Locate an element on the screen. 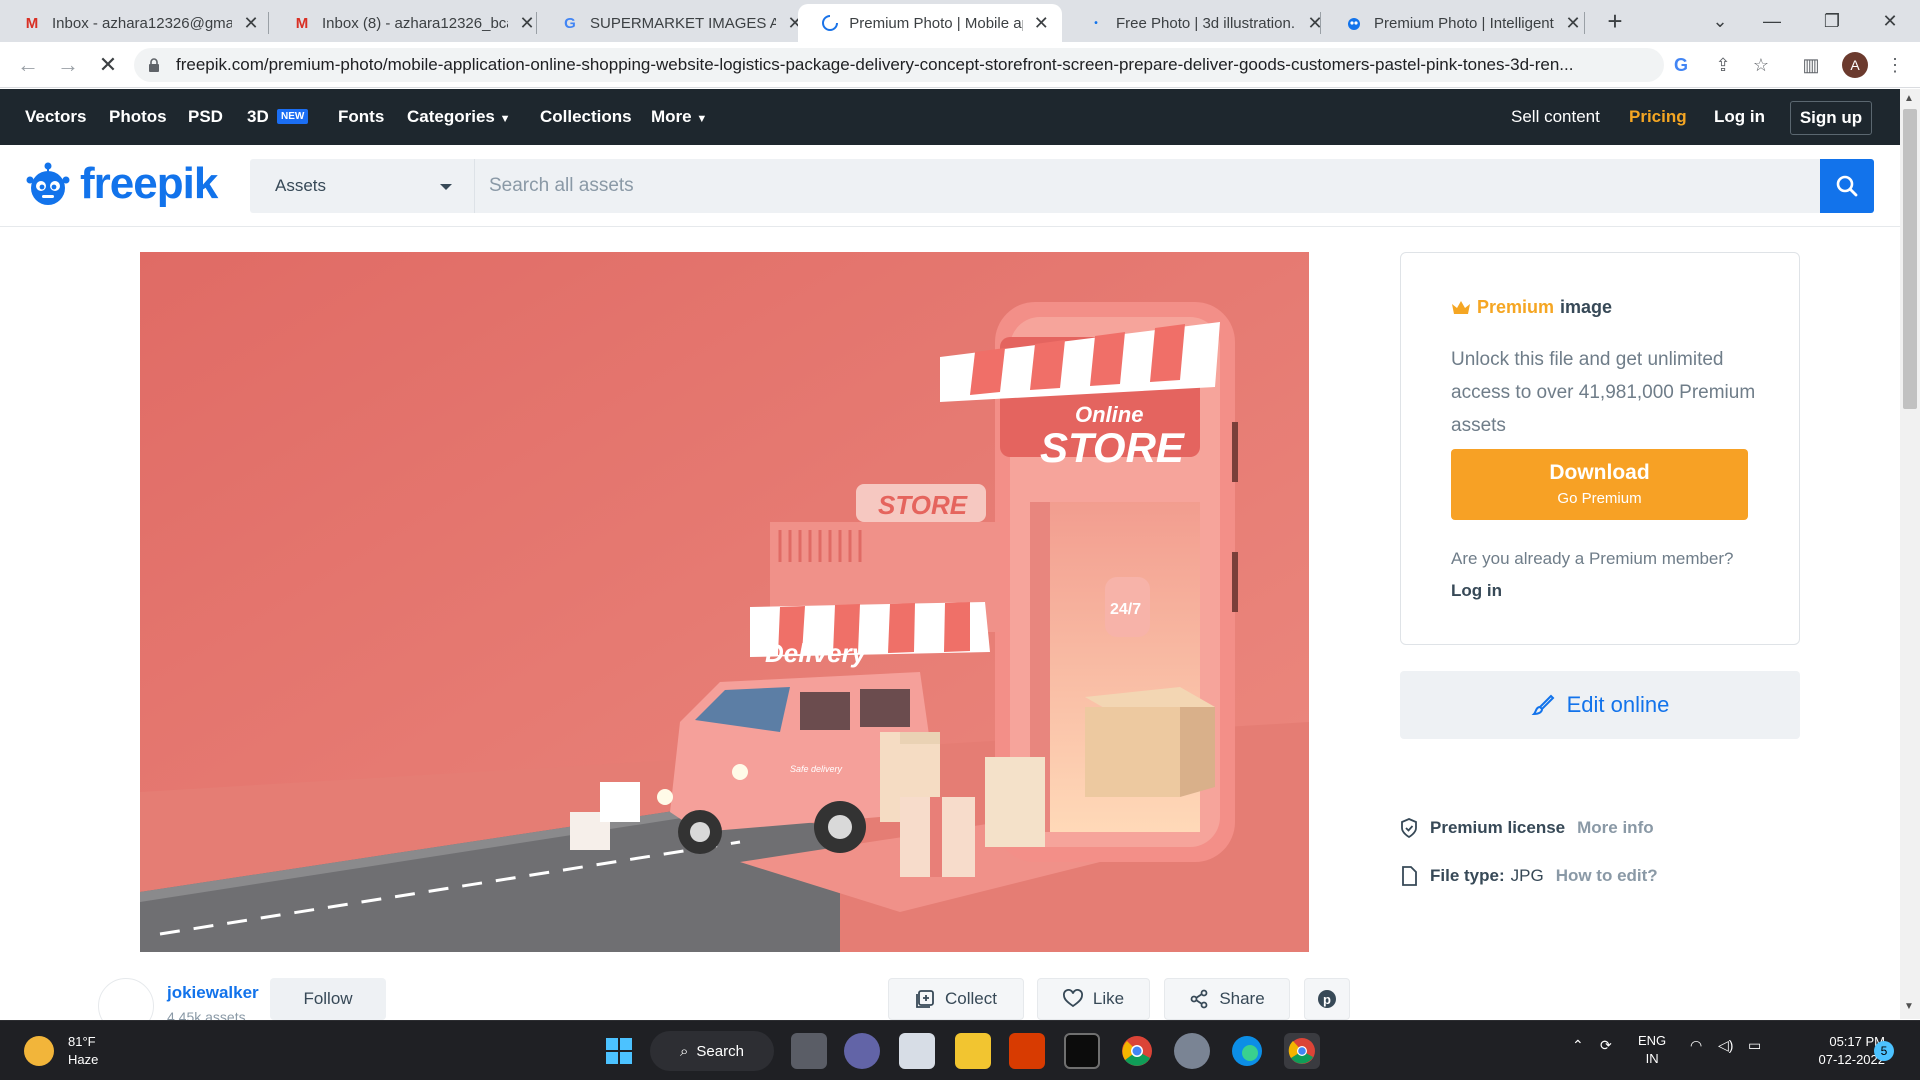  heart-icon is located at coordinates (1072, 998).